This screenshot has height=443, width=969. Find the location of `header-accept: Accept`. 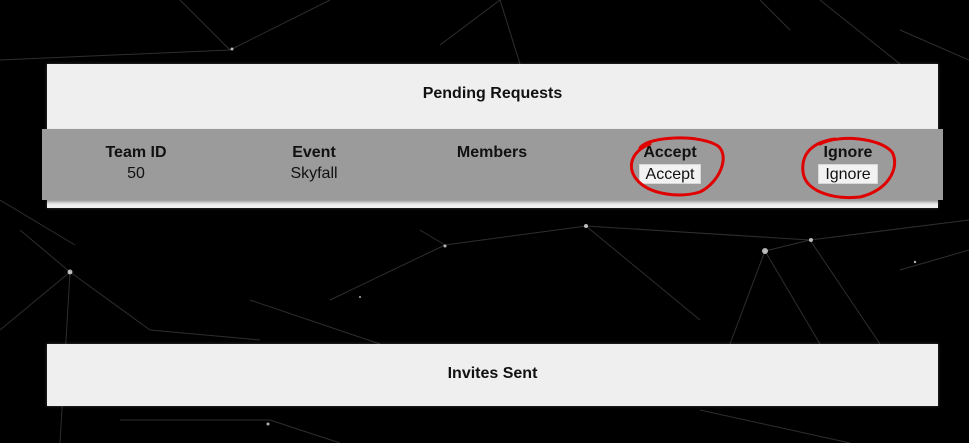

header-accept: Accept is located at coordinates (670, 152).